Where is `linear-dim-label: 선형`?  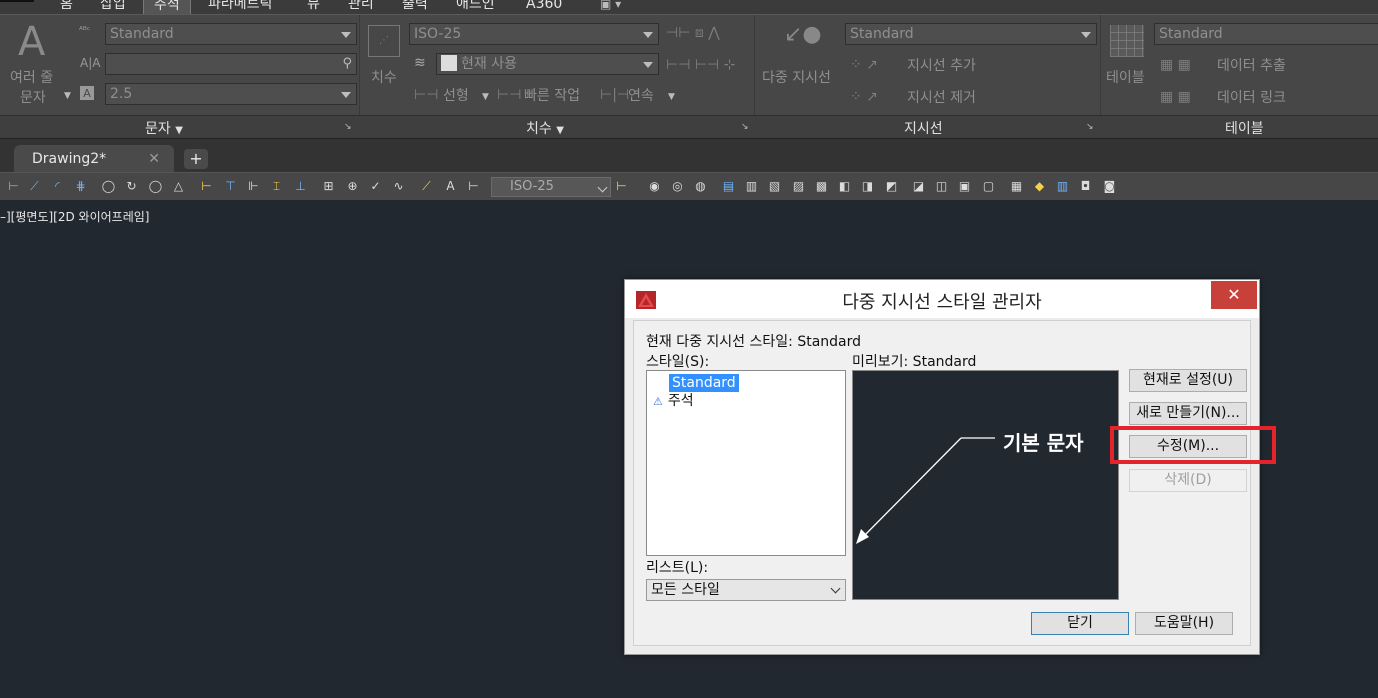 linear-dim-label: 선형 is located at coordinates (456, 96).